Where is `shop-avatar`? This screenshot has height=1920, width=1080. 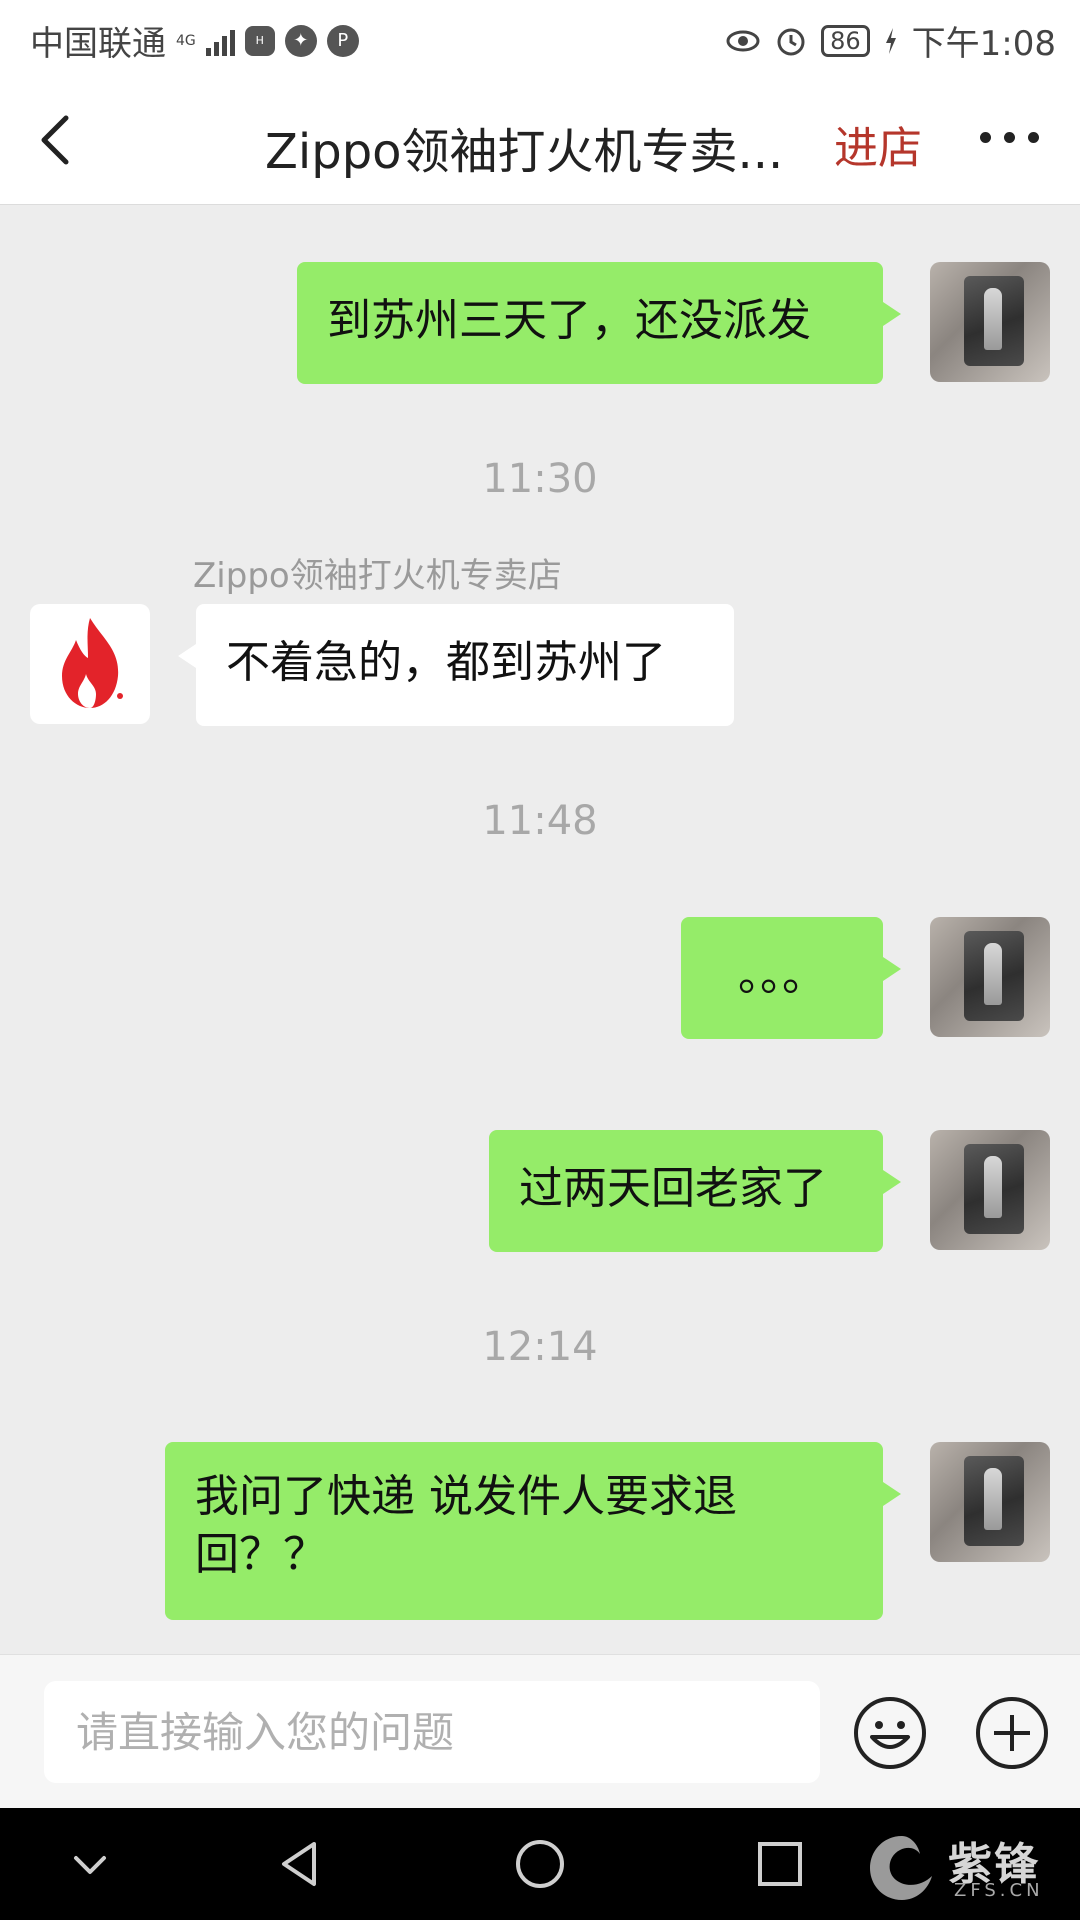
shop-avatar is located at coordinates (90, 664).